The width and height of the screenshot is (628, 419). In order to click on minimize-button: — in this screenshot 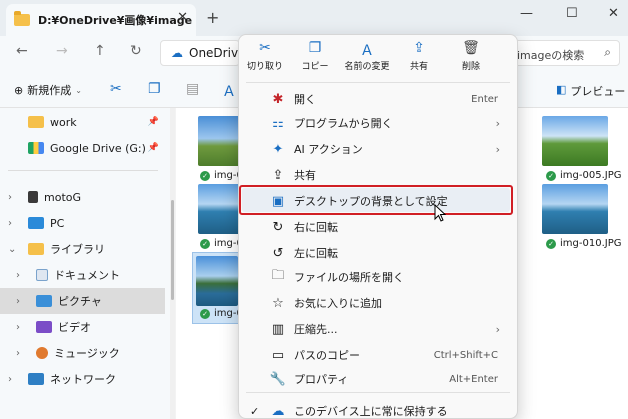, I will do `click(526, 13)`.